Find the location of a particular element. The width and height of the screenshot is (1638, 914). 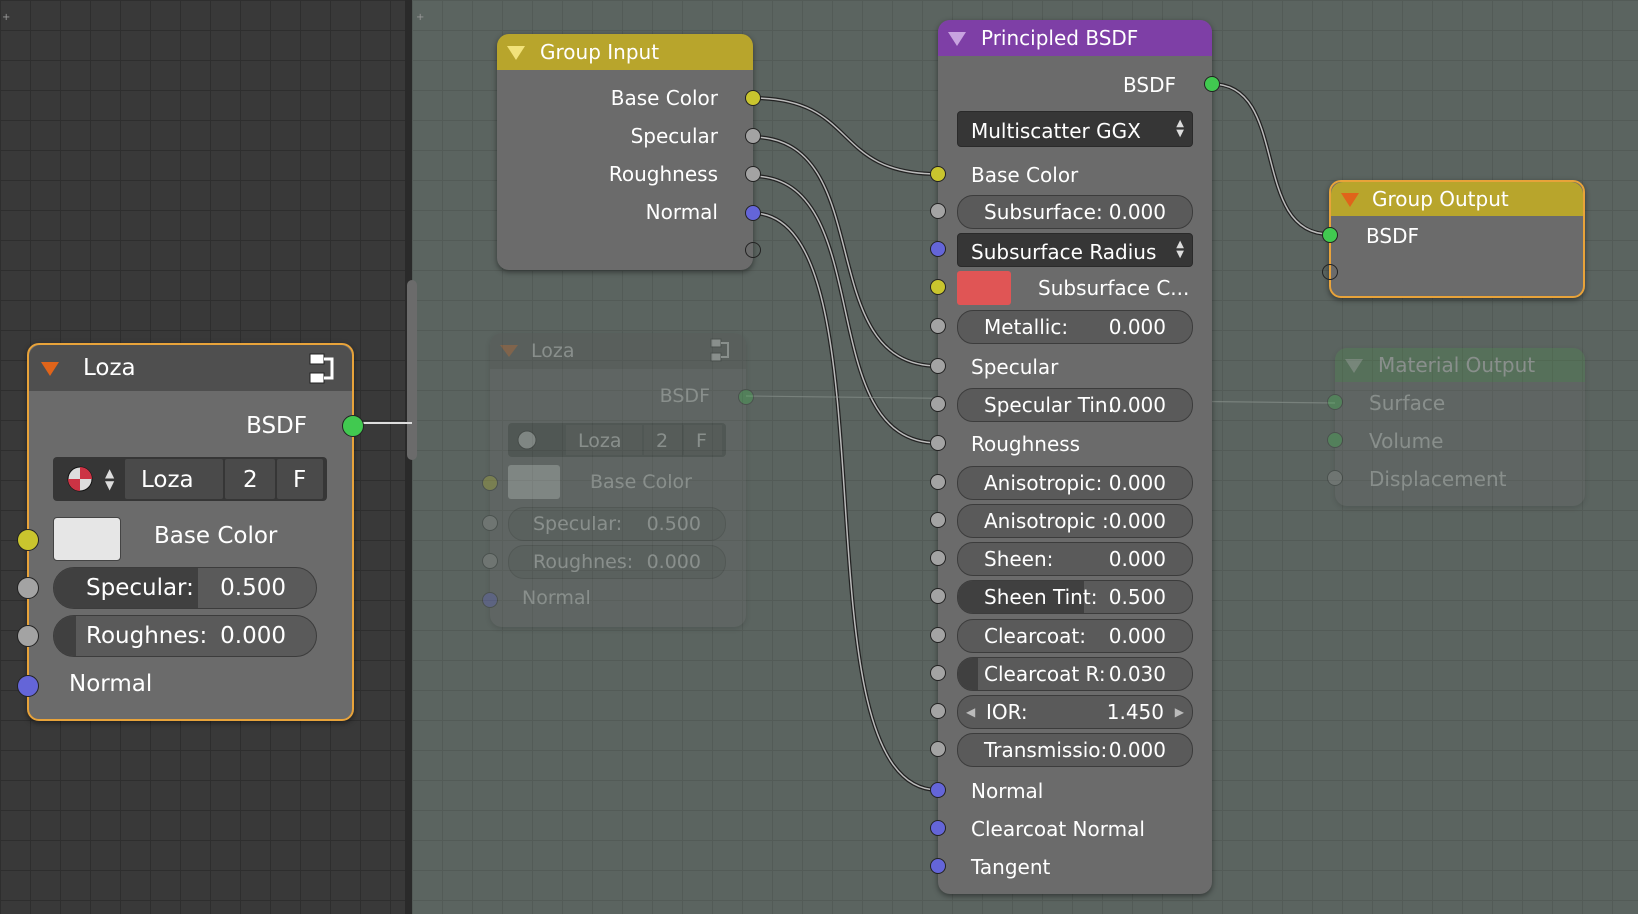

transmission-slider: Transmissio: 0.000 is located at coordinates (1075, 750).